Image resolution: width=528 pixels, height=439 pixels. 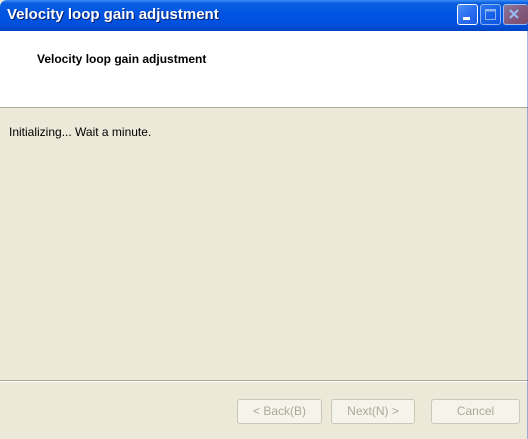 What do you see at coordinates (279, 411) in the screenshot?
I see `back-button: < Back(B)` at bounding box center [279, 411].